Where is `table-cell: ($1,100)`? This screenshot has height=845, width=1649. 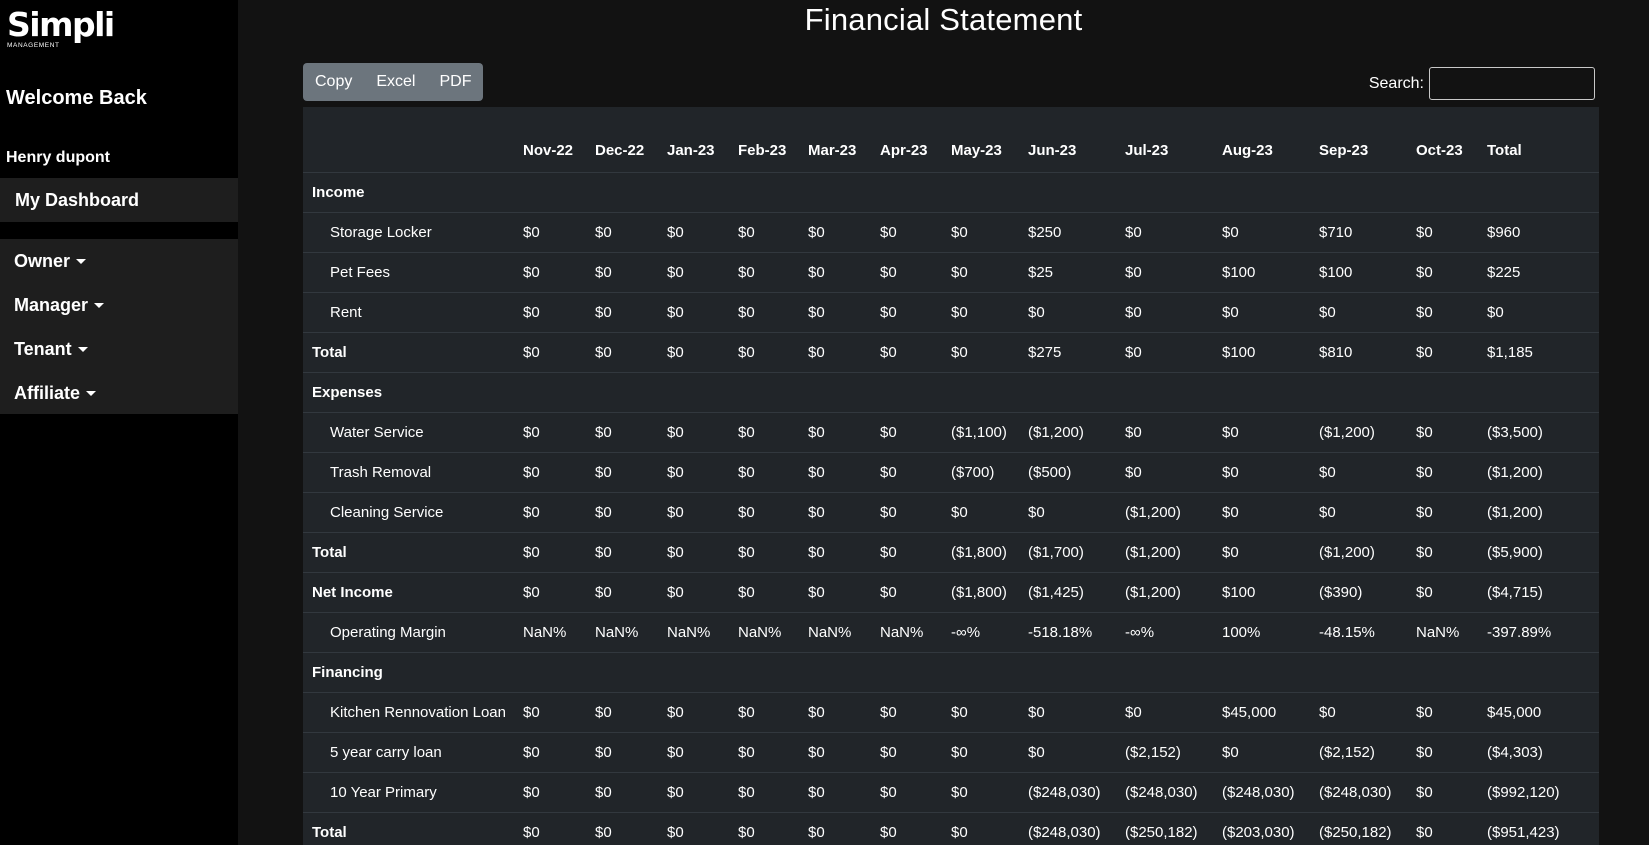 table-cell: ($1,100) is located at coordinates (980, 432).